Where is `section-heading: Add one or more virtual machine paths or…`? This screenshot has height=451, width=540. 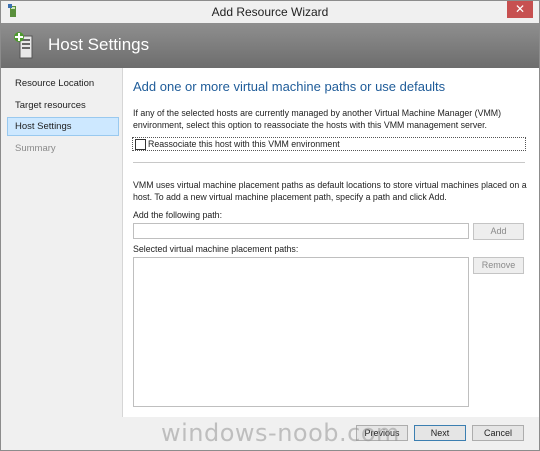 section-heading: Add one or more virtual machine paths or… is located at coordinates (289, 86).